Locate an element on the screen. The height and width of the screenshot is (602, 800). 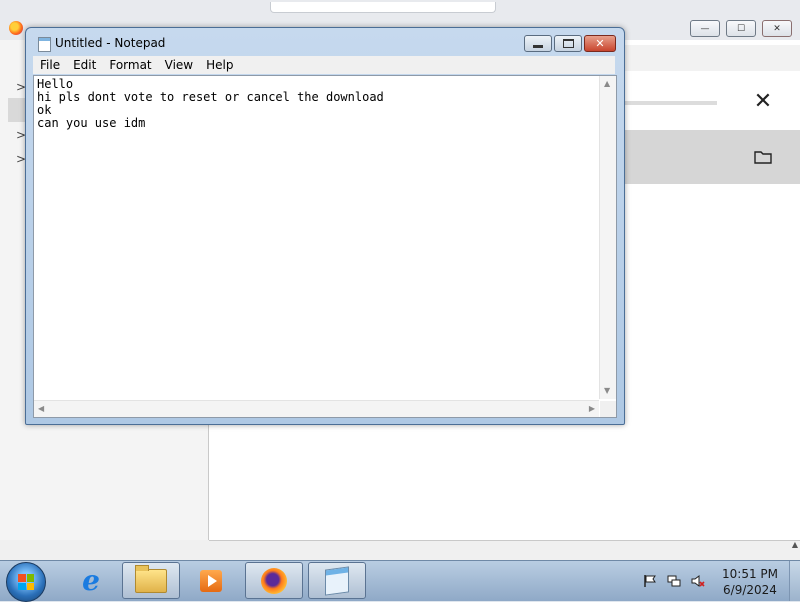
menu-bar: File Edit Format View Help is located at coordinates (324, 65).